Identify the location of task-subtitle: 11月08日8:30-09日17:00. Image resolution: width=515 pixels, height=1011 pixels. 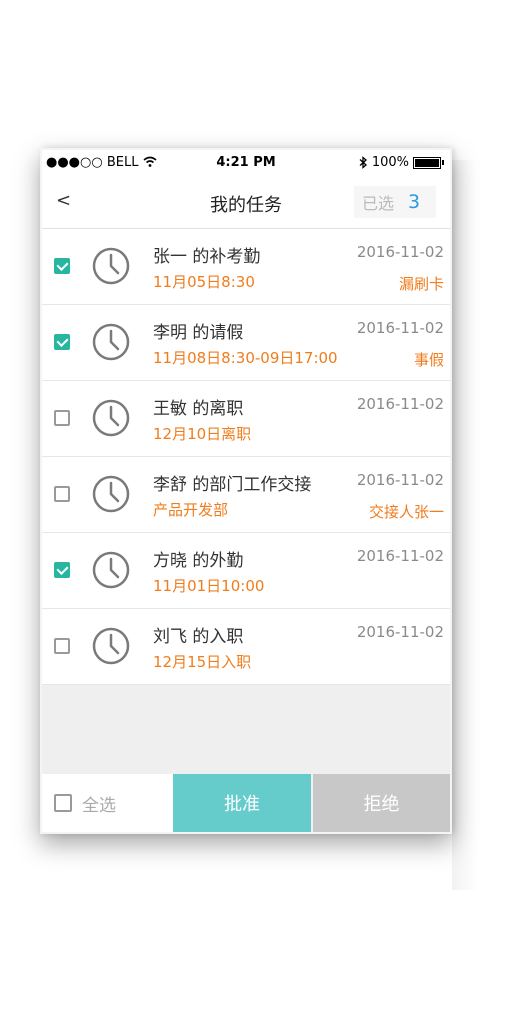
(245, 358).